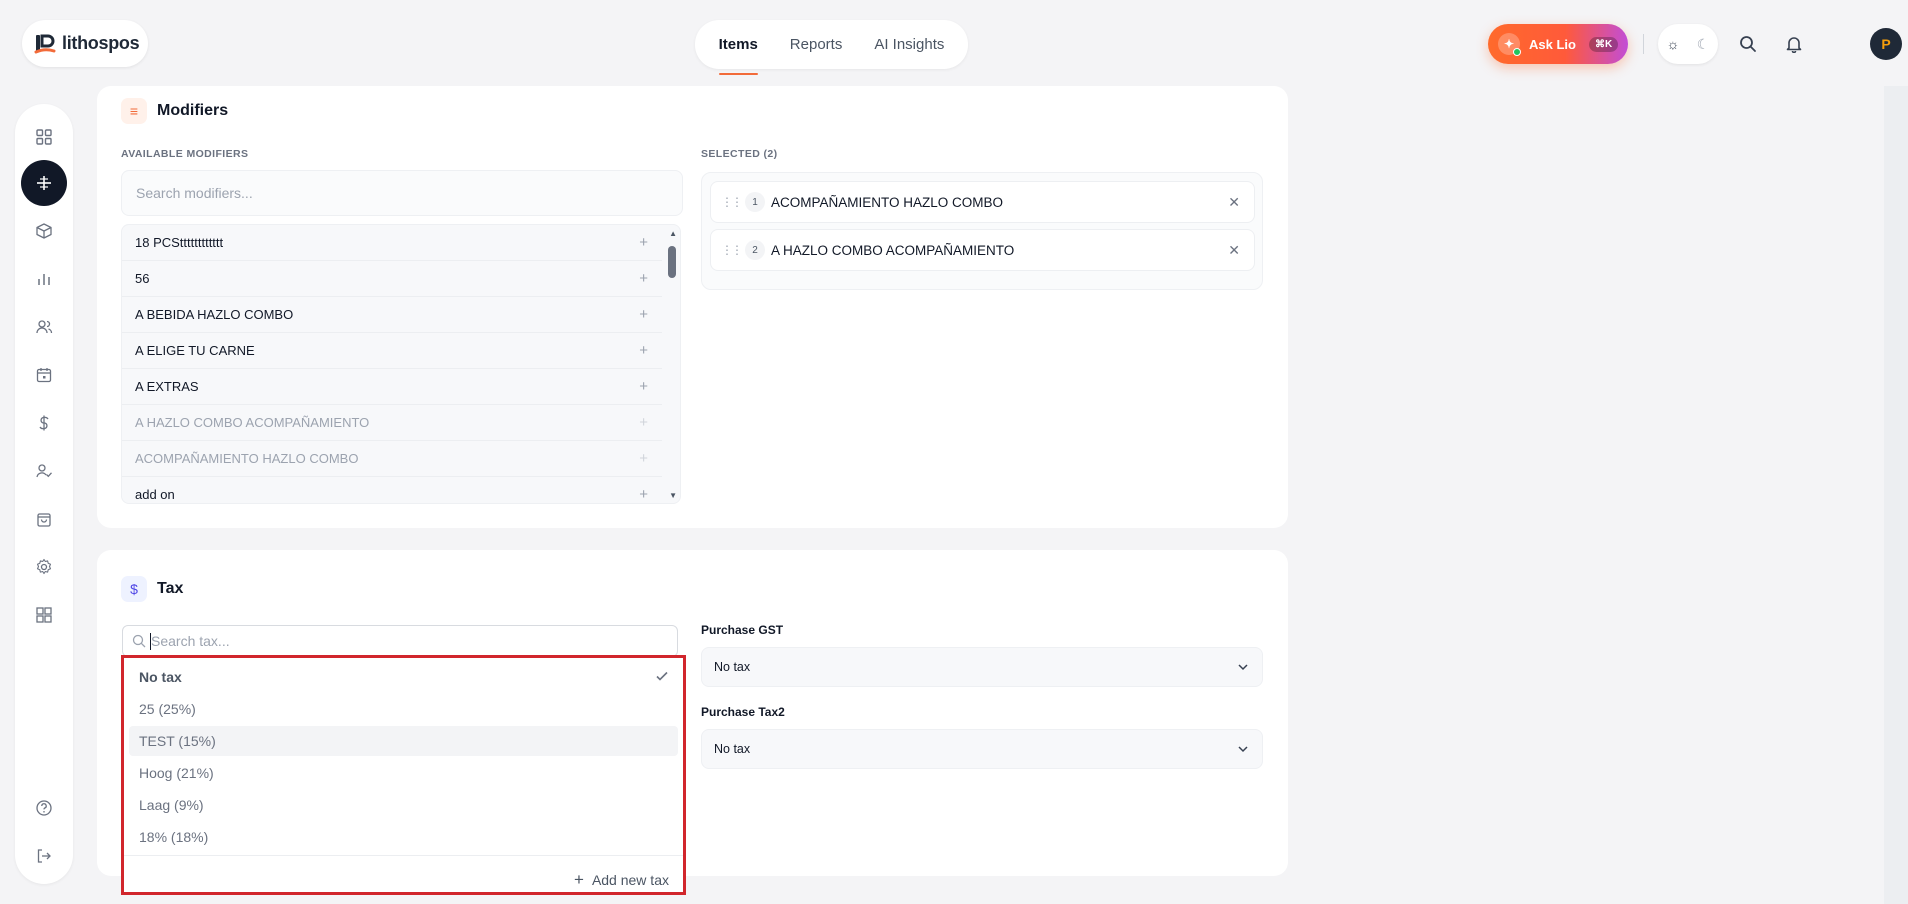 This screenshot has height=904, width=1908. I want to click on dropdown-divider, so click(403, 855).